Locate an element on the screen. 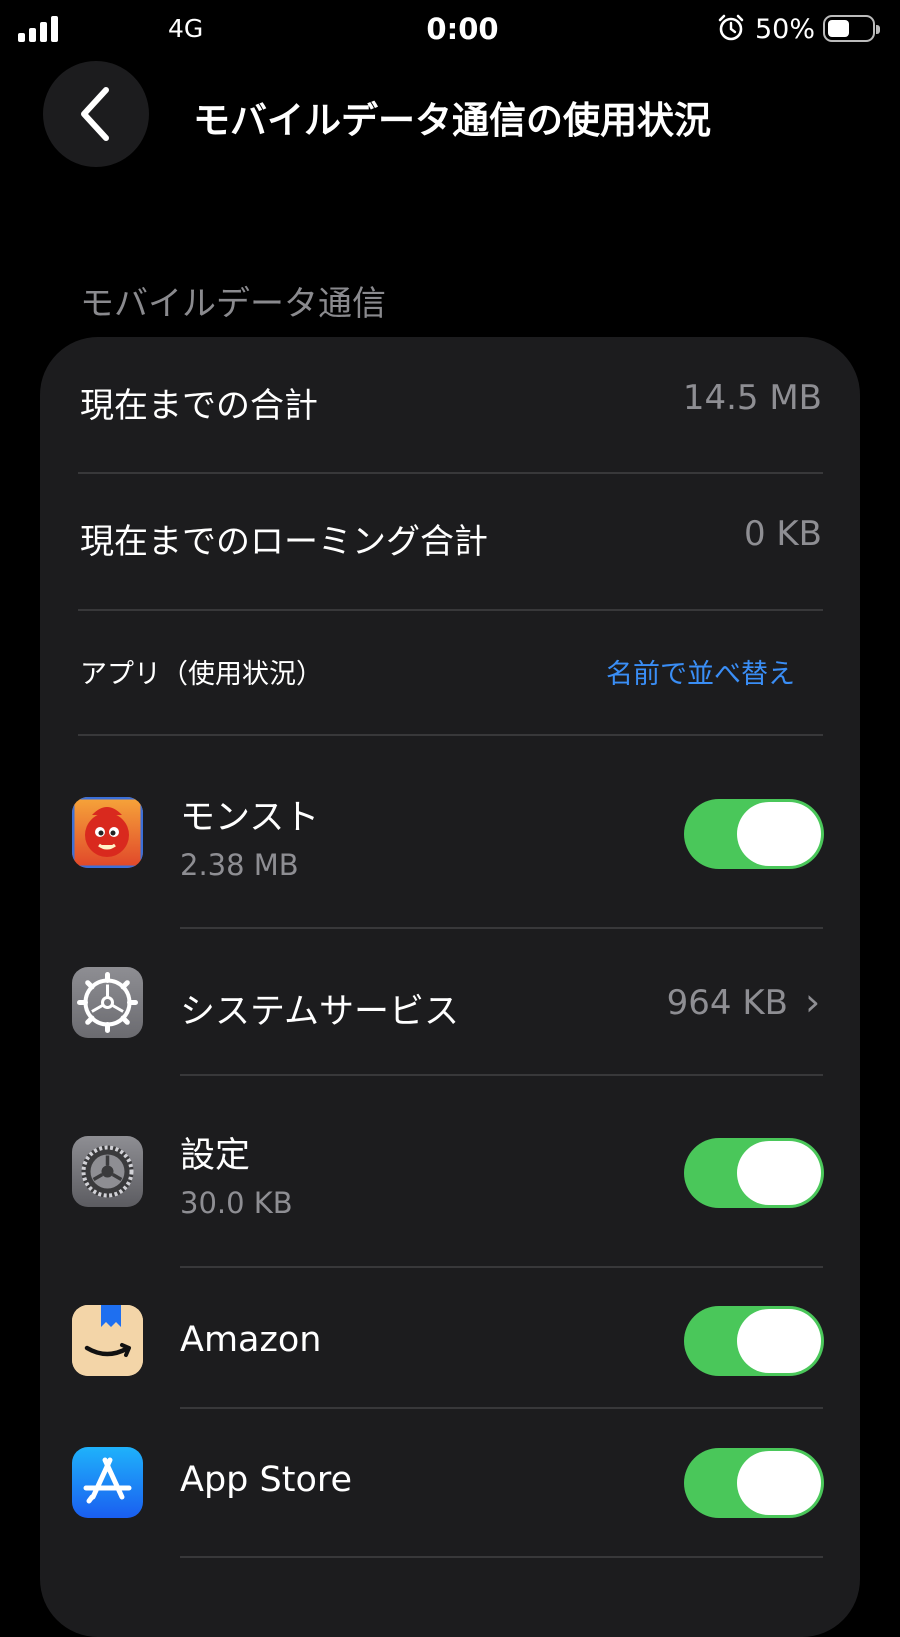  cellular-toggle-app-store is located at coordinates (754, 1483).